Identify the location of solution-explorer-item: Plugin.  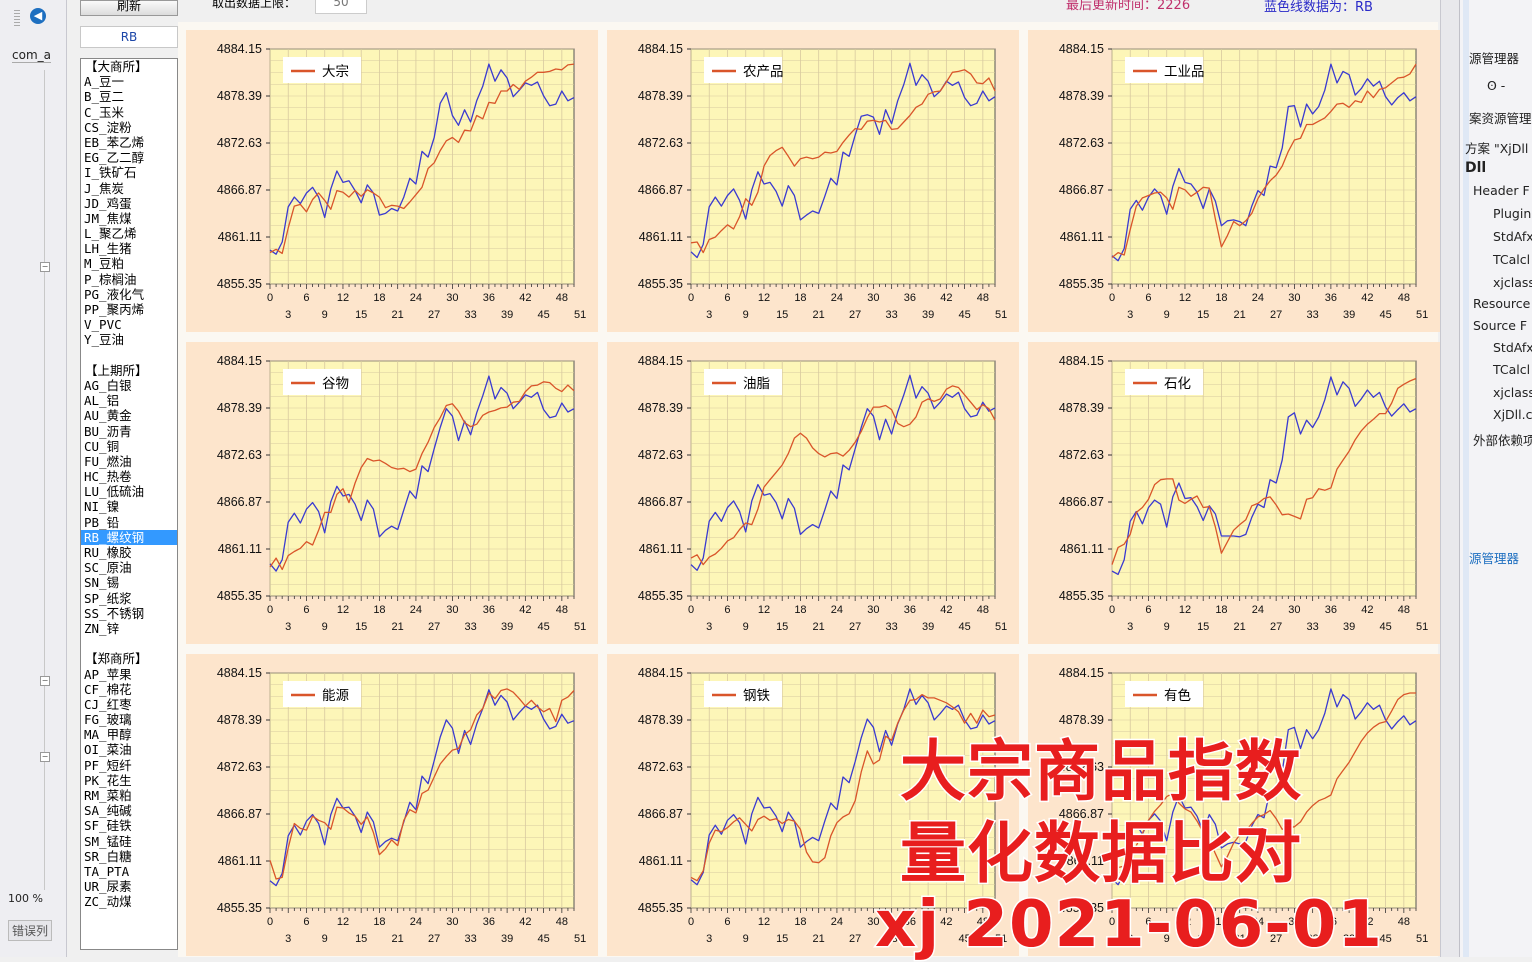
(1512, 213).